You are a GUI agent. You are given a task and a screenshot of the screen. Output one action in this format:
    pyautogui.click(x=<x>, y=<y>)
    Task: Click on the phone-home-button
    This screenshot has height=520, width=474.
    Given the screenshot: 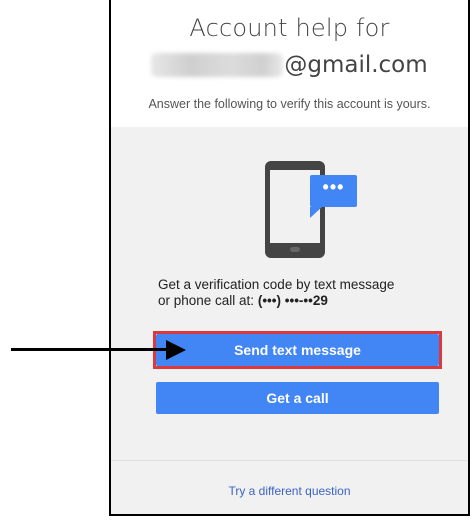 What is the action you would take?
    pyautogui.click(x=295, y=249)
    